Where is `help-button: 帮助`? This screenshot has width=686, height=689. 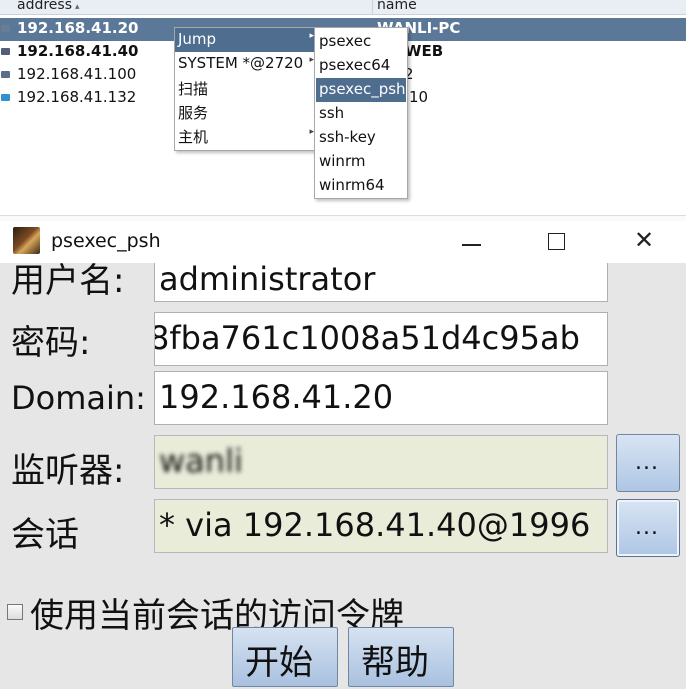
help-button: 帮助 is located at coordinates (401, 657).